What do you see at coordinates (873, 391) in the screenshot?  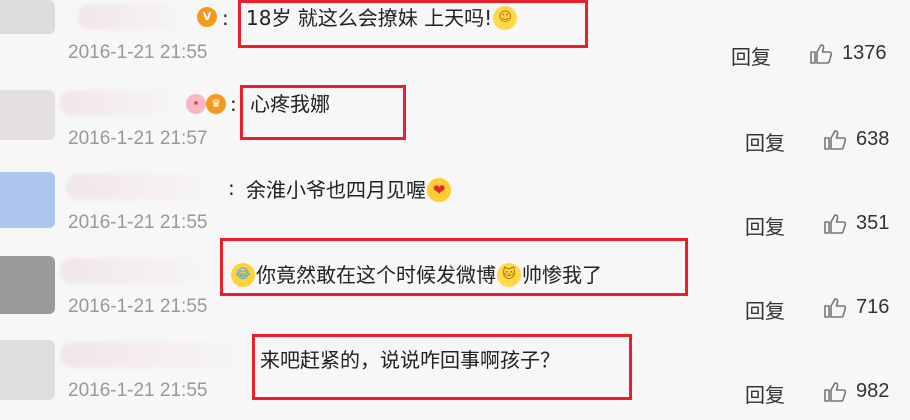 I see `like-count: 982` at bounding box center [873, 391].